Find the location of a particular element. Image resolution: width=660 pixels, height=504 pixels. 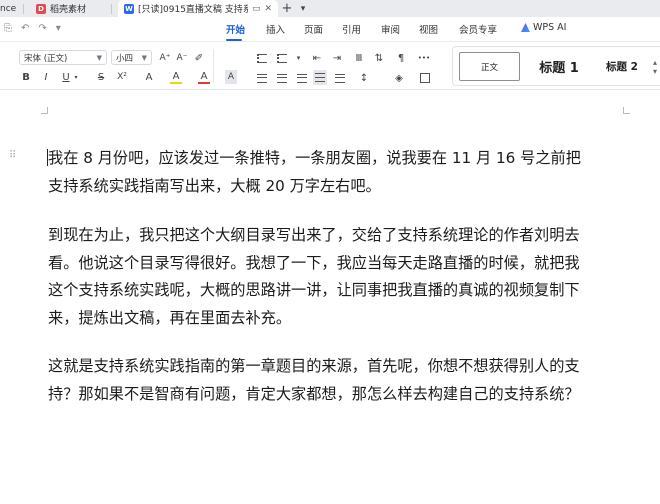

border-icon is located at coordinates (425, 78).